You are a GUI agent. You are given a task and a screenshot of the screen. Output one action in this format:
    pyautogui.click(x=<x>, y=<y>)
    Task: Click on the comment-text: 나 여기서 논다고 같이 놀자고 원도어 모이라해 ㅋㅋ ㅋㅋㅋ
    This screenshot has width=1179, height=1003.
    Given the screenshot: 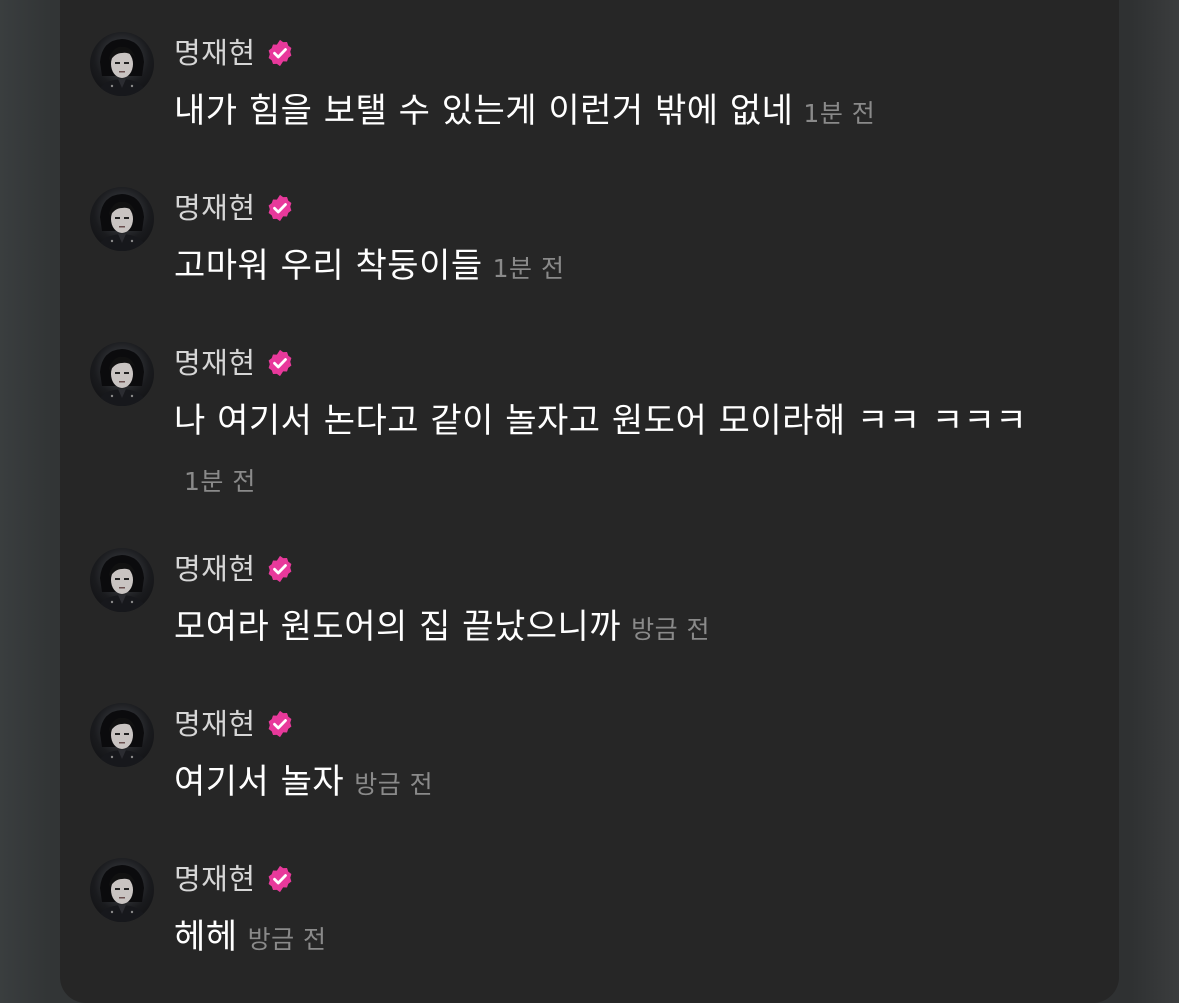 What is the action you would take?
    pyautogui.click(x=601, y=421)
    